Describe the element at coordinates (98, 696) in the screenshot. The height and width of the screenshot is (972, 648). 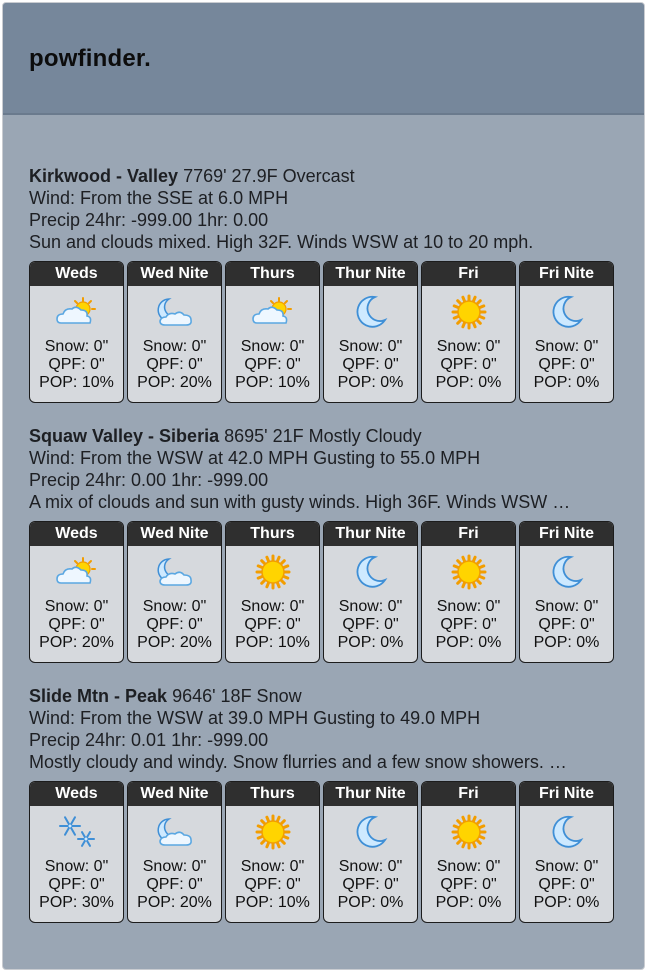
I see `resort-name: Slide Mtn - Peak` at that location.